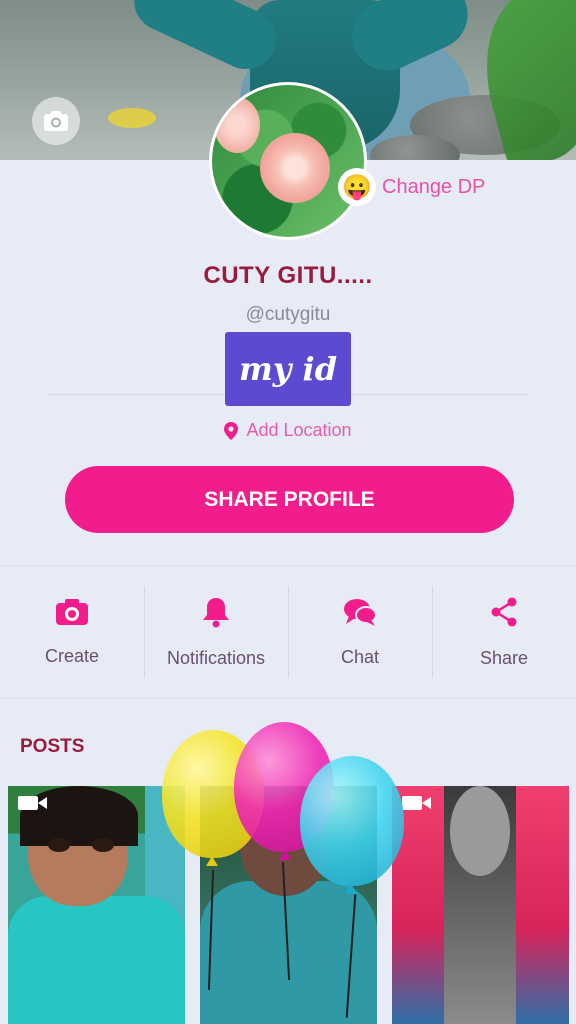  I want to click on share-label: Share, so click(504, 657).